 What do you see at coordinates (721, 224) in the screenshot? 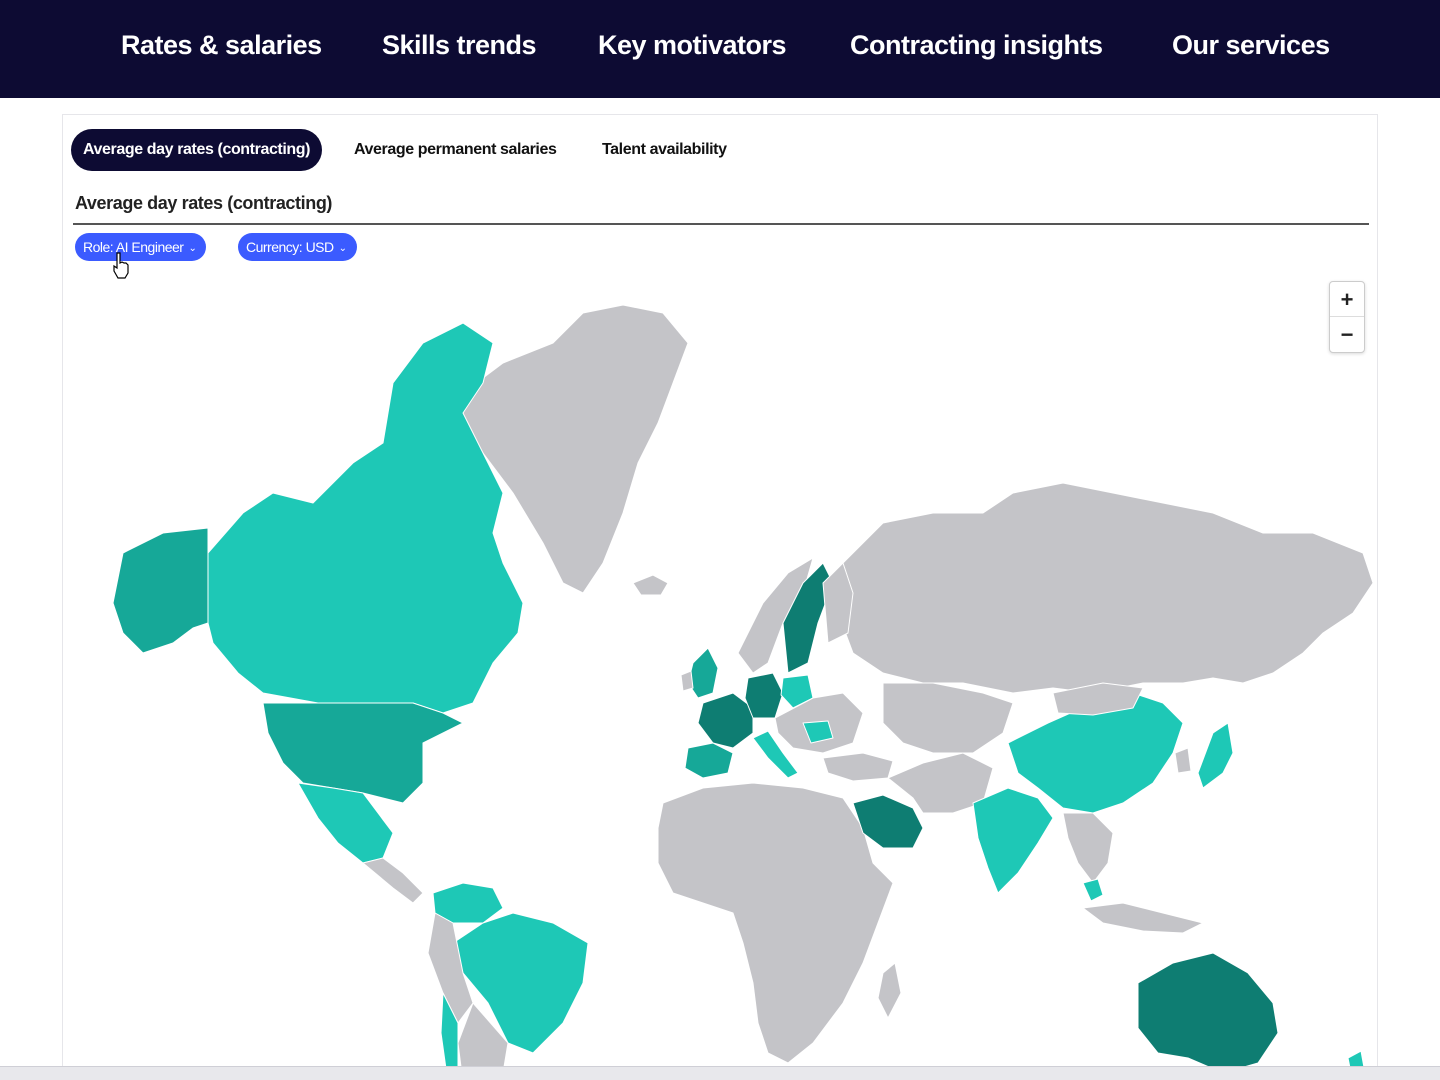
I see `section-divider` at bounding box center [721, 224].